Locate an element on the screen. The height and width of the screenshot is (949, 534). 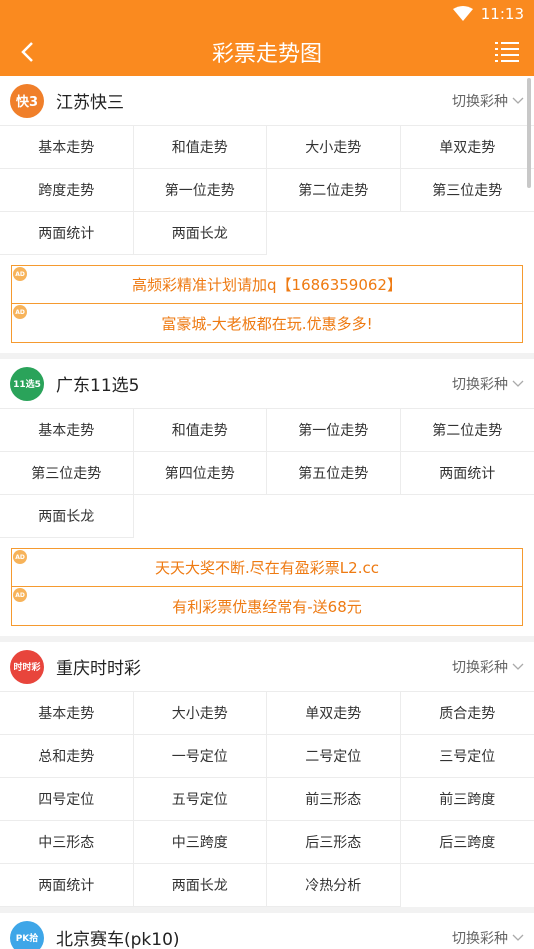
section-header: 快3 江苏快三 切换彩种 is located at coordinates (267, 101).